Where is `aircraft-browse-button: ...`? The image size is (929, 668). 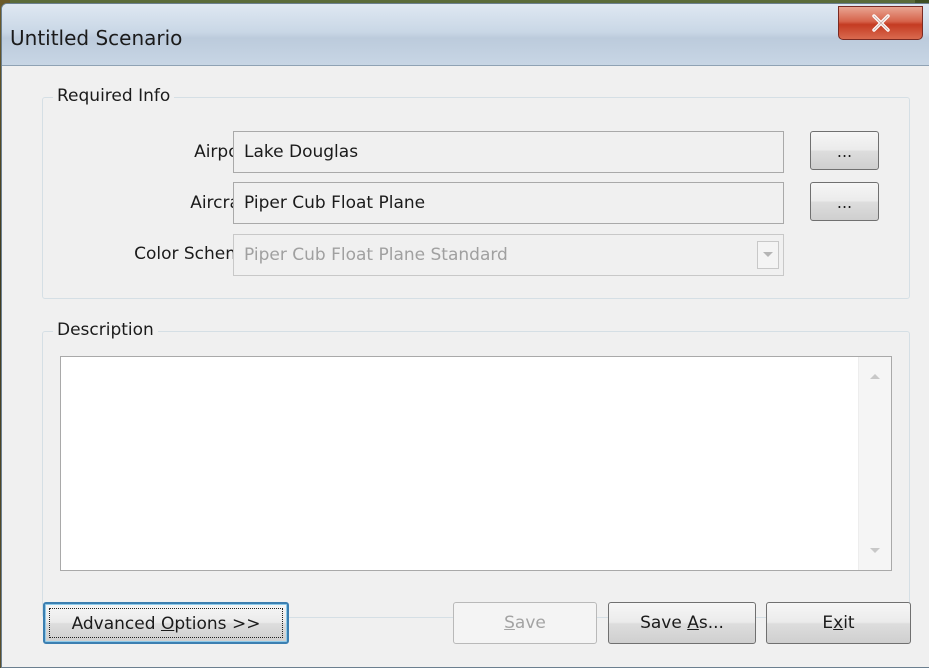
aircraft-browse-button: ... is located at coordinates (844, 201).